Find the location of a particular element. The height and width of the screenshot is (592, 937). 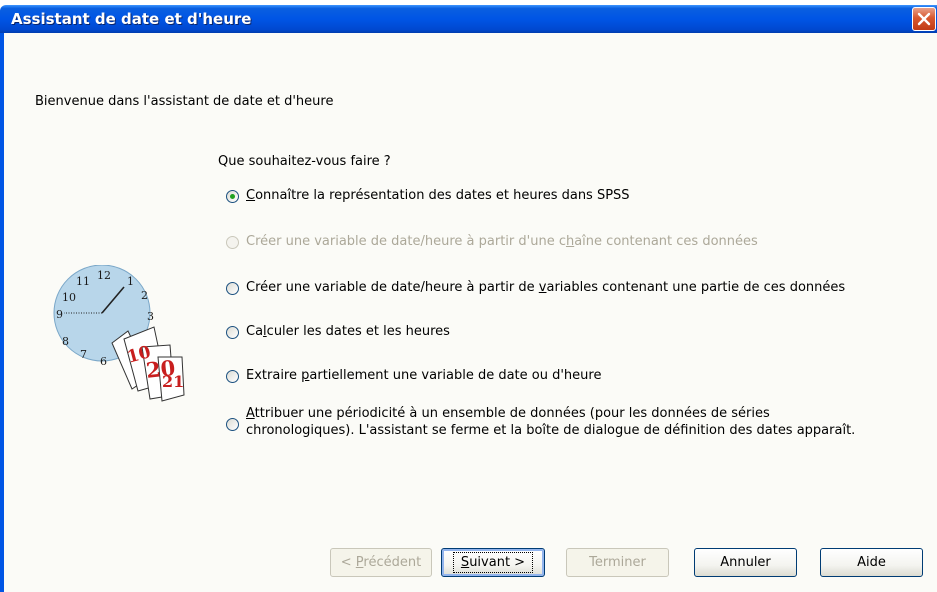

previous-button: < Précédent is located at coordinates (381, 562).